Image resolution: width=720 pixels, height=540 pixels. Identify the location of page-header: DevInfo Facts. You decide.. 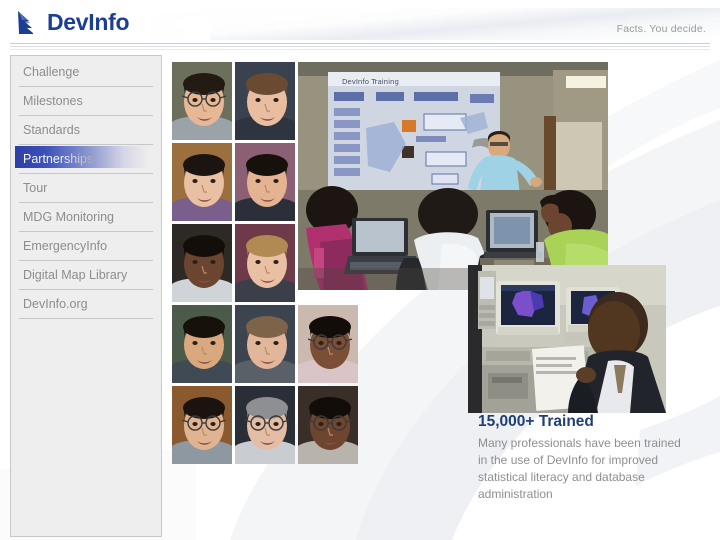
(360, 26).